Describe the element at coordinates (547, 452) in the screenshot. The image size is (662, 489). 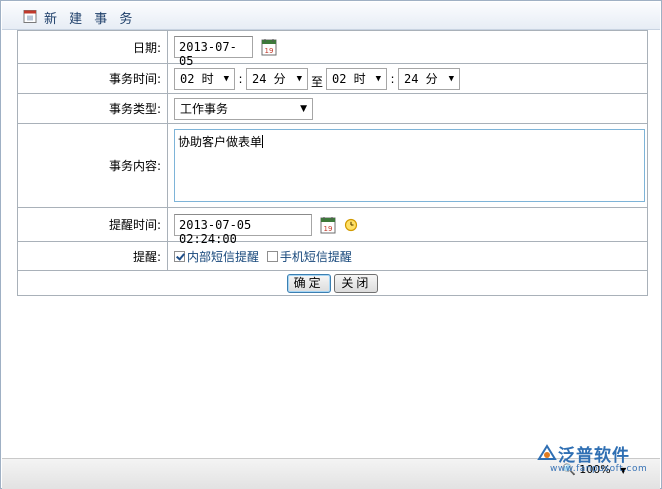
I see `brand-logo-icon` at that location.